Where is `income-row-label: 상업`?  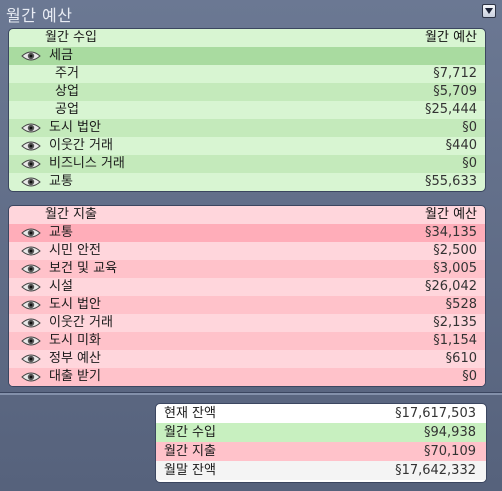 income-row-label: 상업 is located at coordinates (67, 91).